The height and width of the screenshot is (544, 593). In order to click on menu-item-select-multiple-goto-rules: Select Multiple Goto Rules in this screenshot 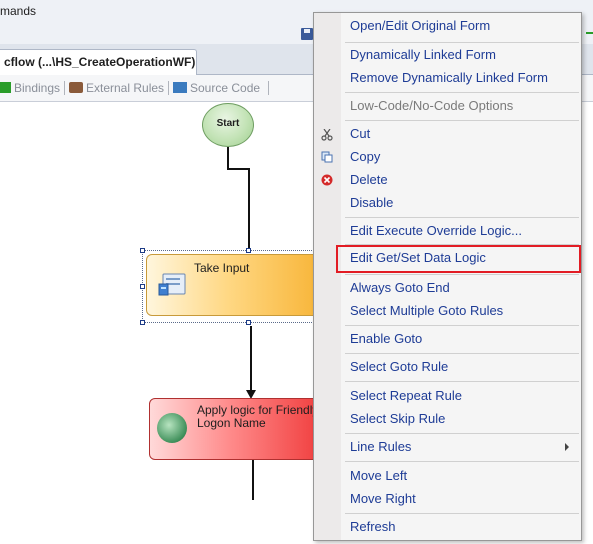, I will do `click(460, 311)`.